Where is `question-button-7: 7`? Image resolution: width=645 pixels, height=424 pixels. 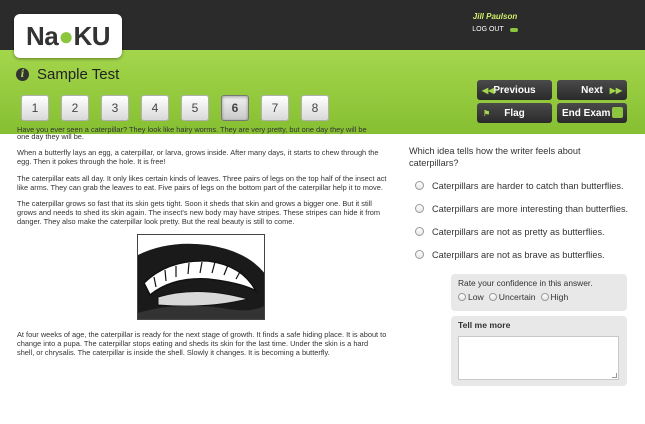
question-button-7: 7 is located at coordinates (275, 108).